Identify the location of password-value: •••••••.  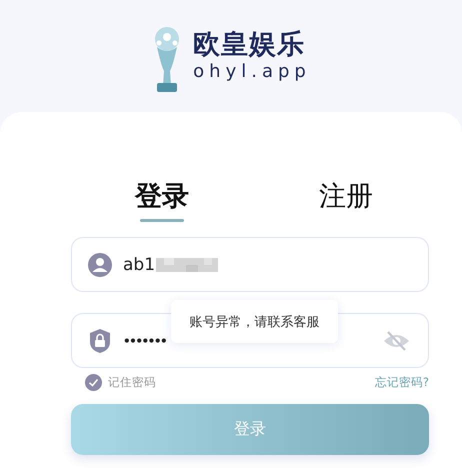
(144, 341).